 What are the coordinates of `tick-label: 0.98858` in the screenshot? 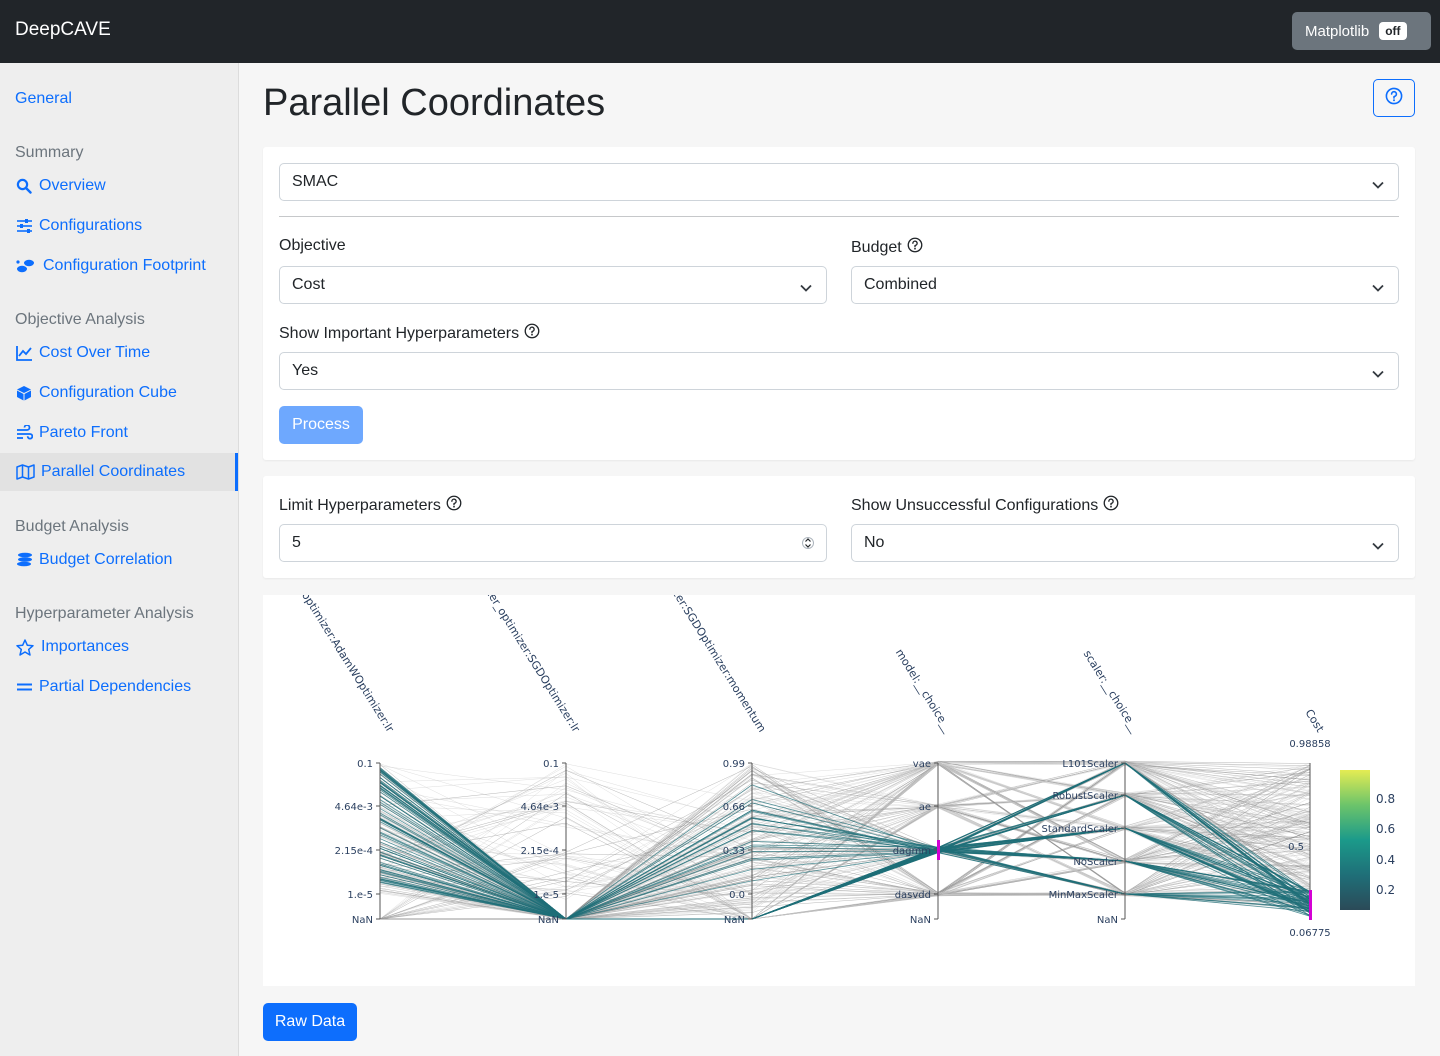 It's located at (1309, 744).